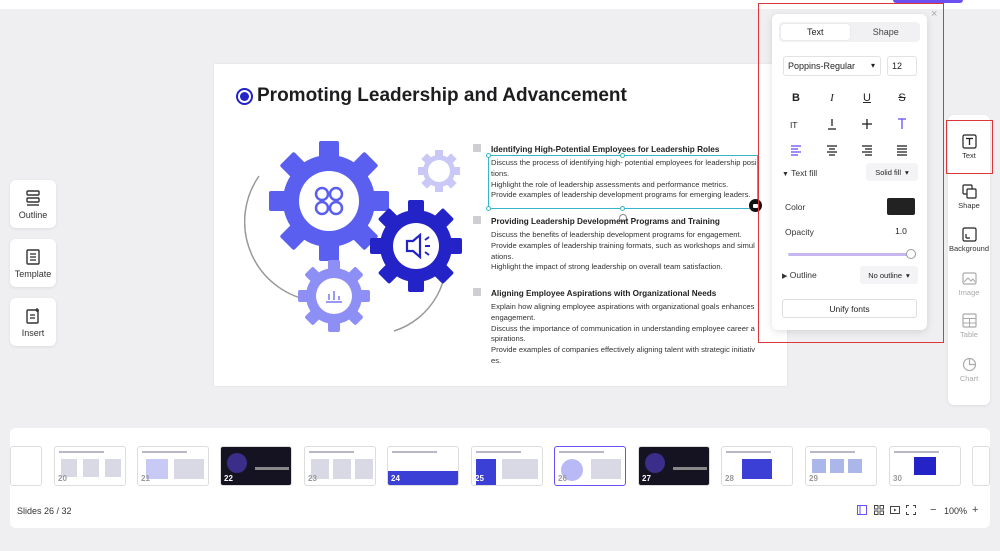 The height and width of the screenshot is (551, 1000). Describe the element at coordinates (969, 191) in the screenshot. I see `shape-icon` at that location.